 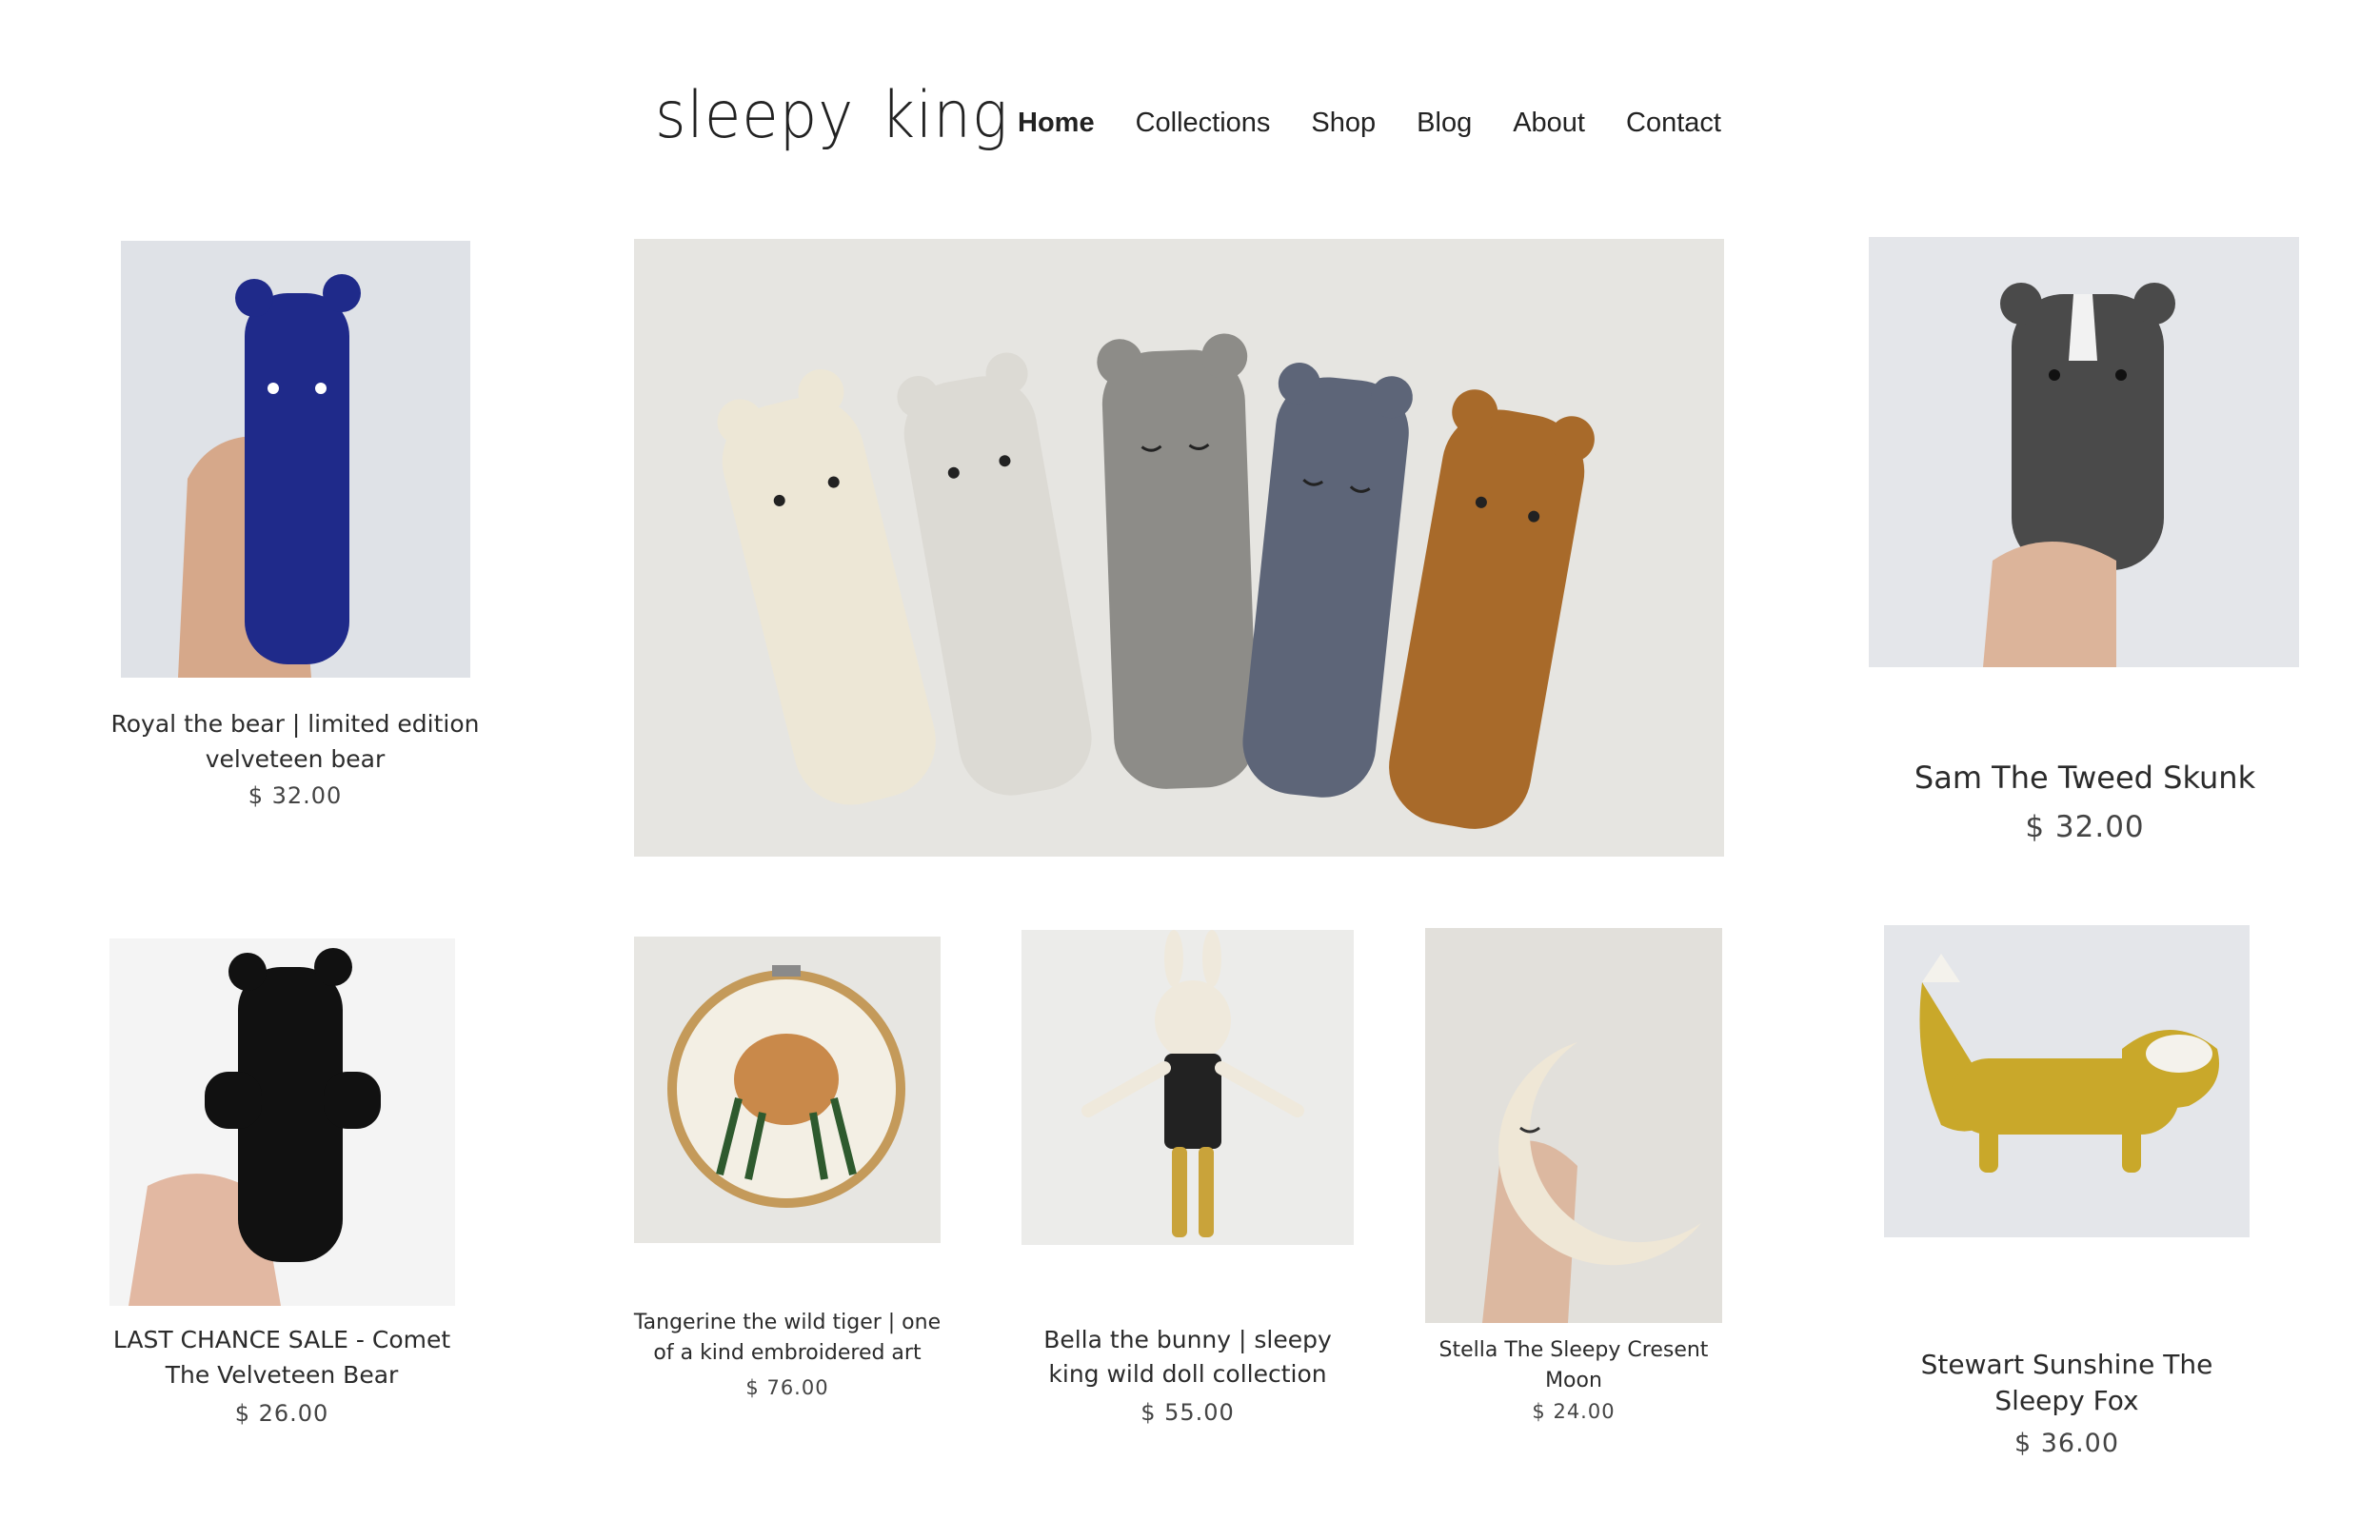 I want to click on product-title: Sam The Tweed Skunk, so click(x=2085, y=778).